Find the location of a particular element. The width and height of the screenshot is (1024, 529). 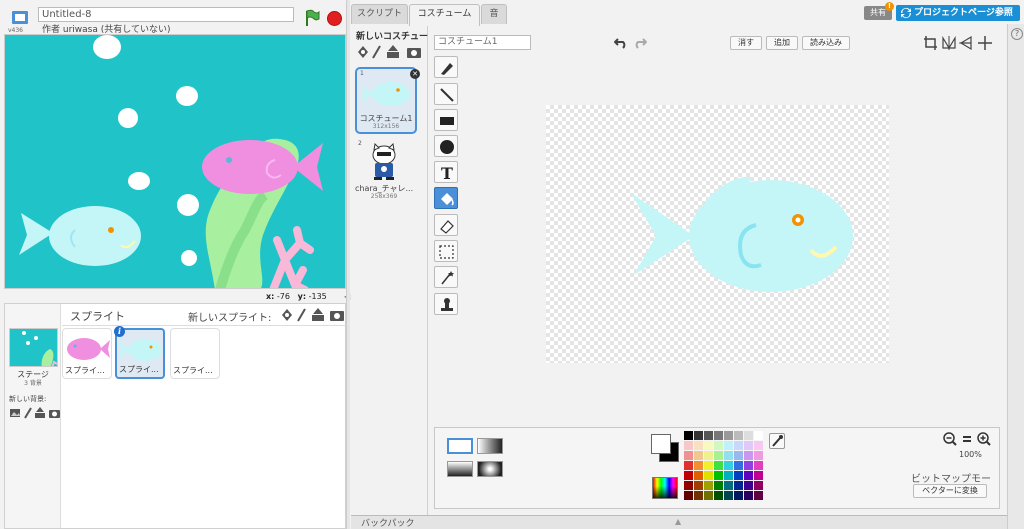

costume-item-1: 1 コスチューム1 312x156 is located at coordinates (386, 100).